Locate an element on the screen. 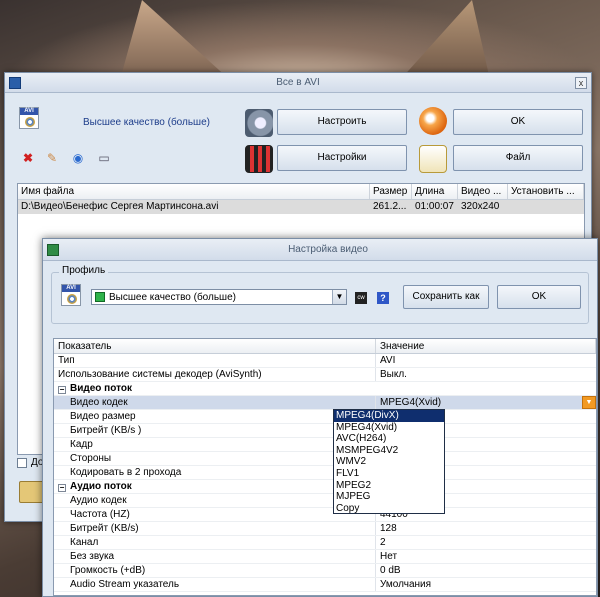 This screenshot has width=600, height=597. grid-row-key: Кадр is located at coordinates (215, 444).